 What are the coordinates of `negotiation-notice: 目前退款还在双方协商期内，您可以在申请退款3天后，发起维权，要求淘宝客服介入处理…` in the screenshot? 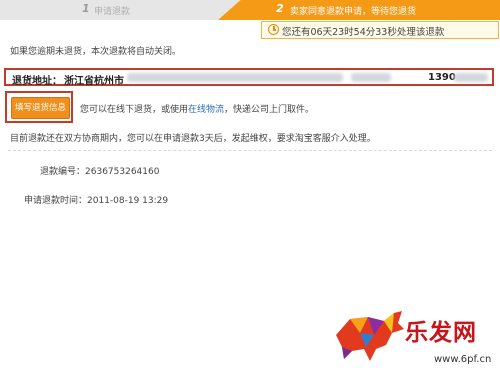 It's located at (193, 139).